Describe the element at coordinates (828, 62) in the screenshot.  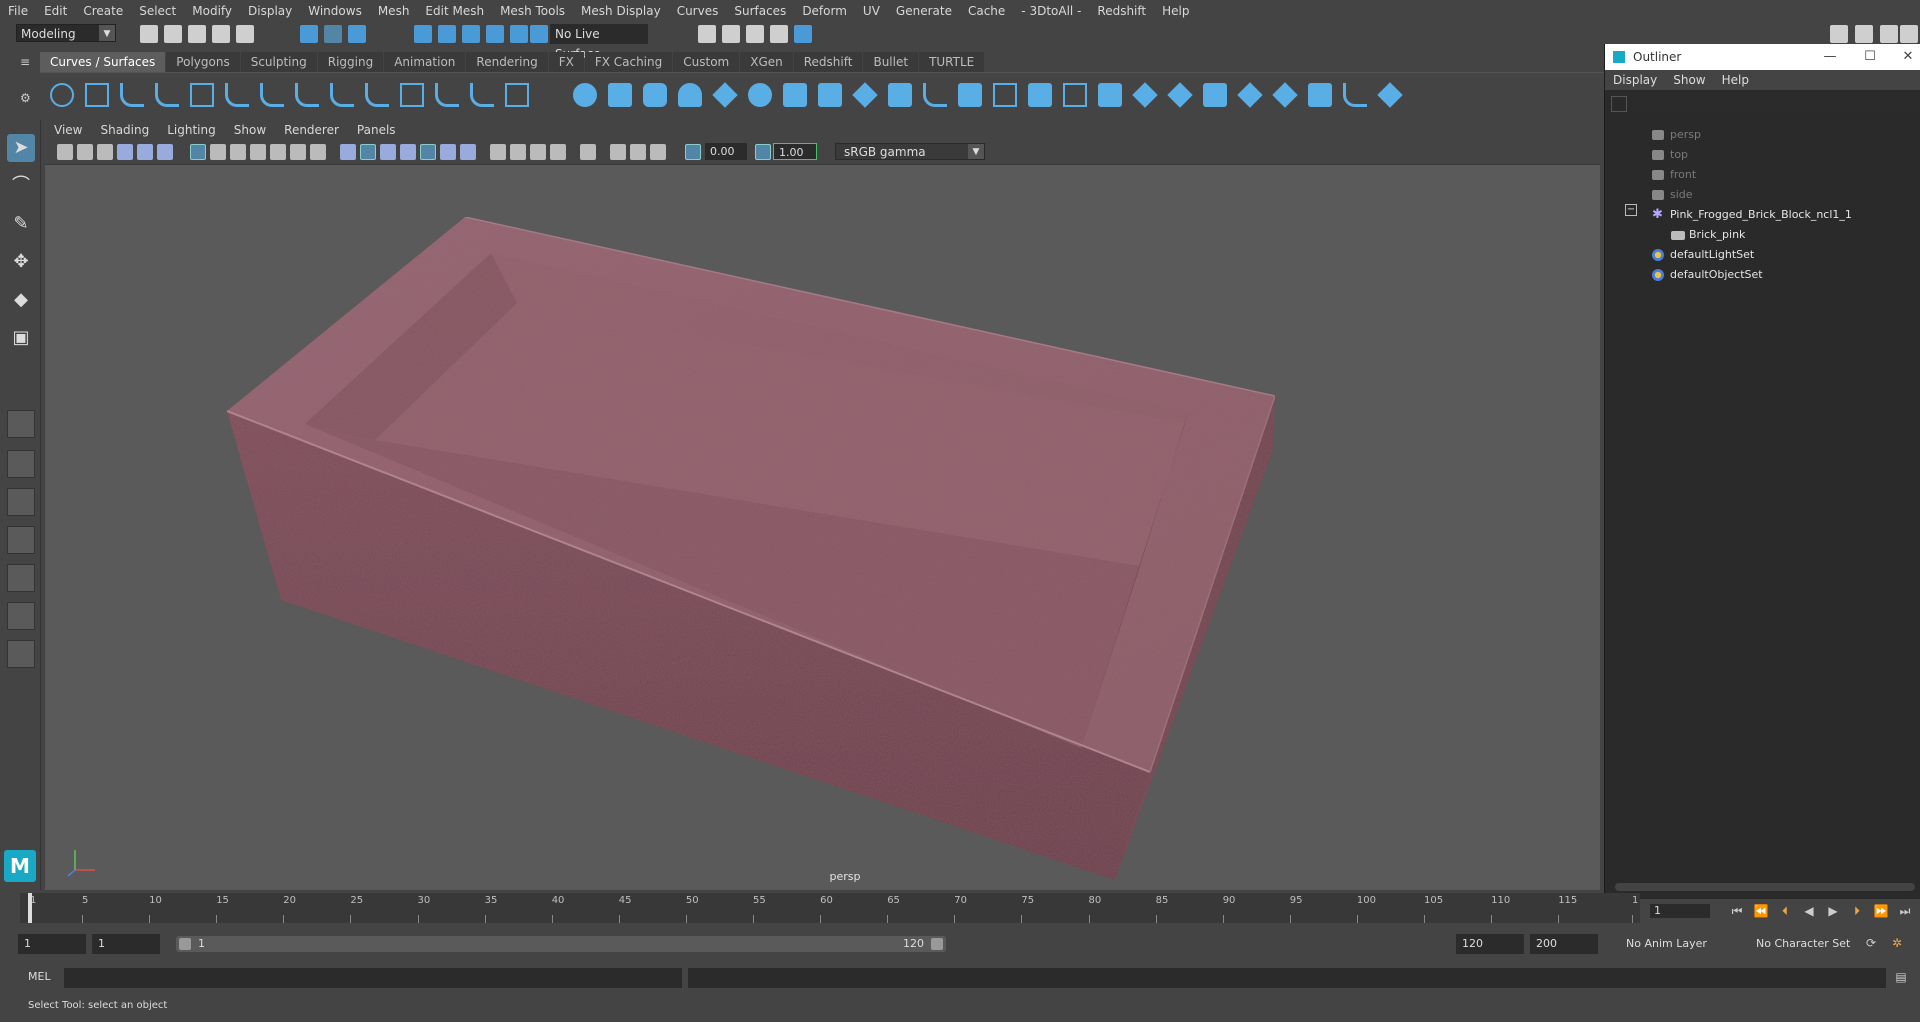
I see `shelf-tab-redshift: Redshift` at that location.